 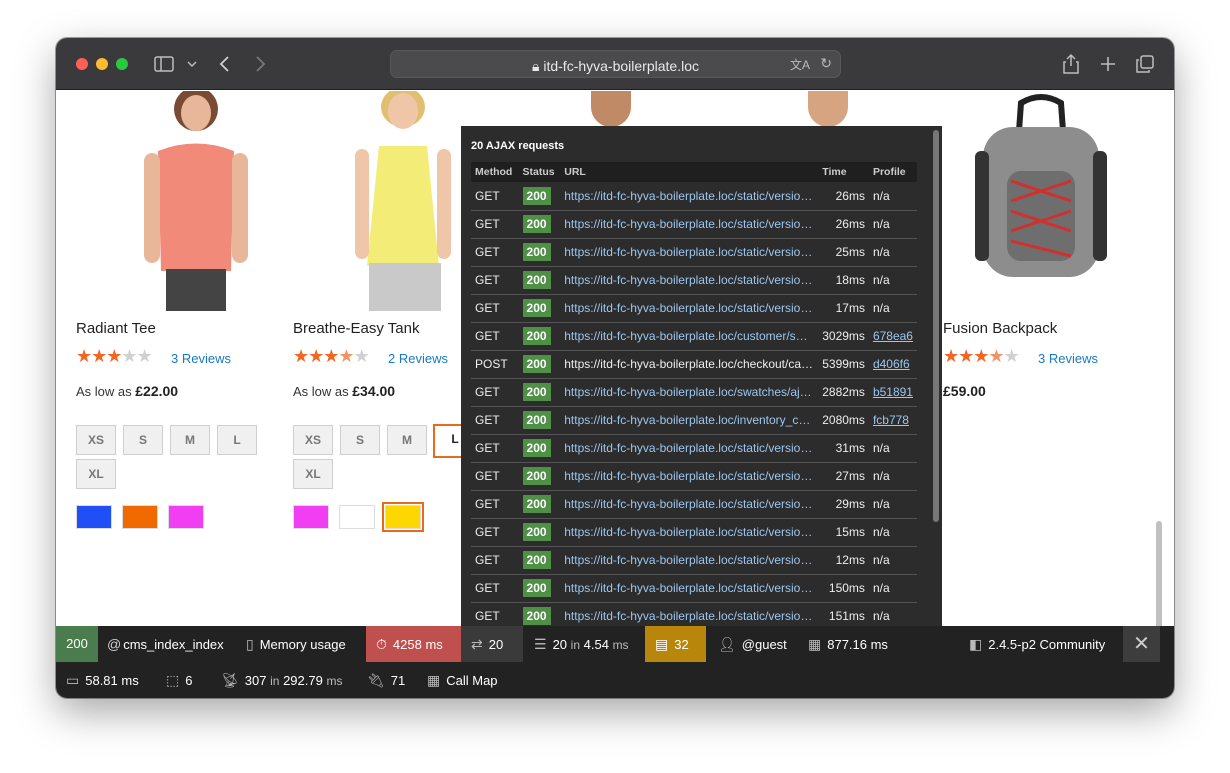 I want to click on profile-cell: 678ea6, so click(x=892, y=336).